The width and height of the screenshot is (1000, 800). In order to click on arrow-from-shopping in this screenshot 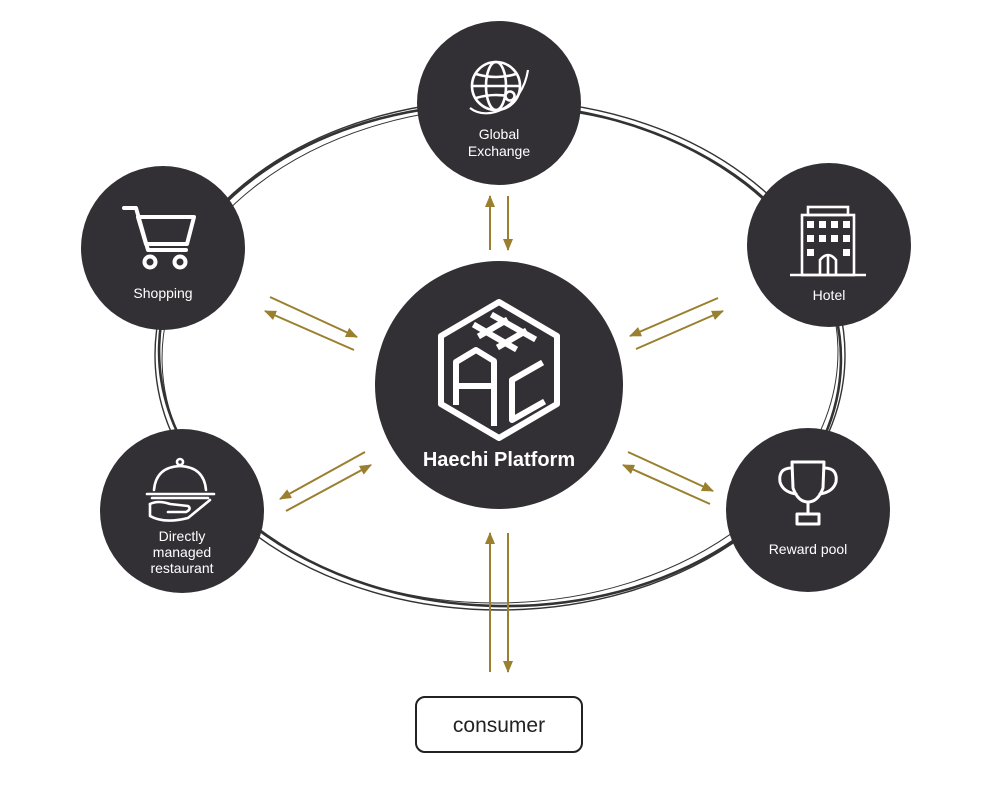, I will do `click(313, 317)`.